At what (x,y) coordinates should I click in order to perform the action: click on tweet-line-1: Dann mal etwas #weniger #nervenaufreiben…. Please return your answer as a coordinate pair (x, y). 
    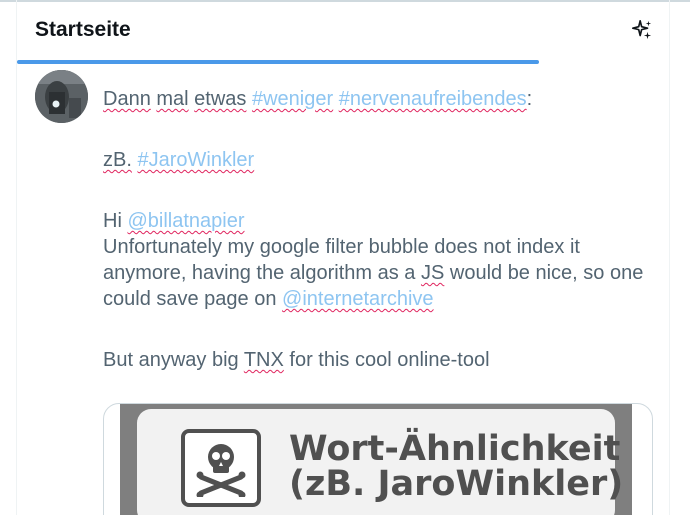
    Looking at the image, I should click on (380, 99).